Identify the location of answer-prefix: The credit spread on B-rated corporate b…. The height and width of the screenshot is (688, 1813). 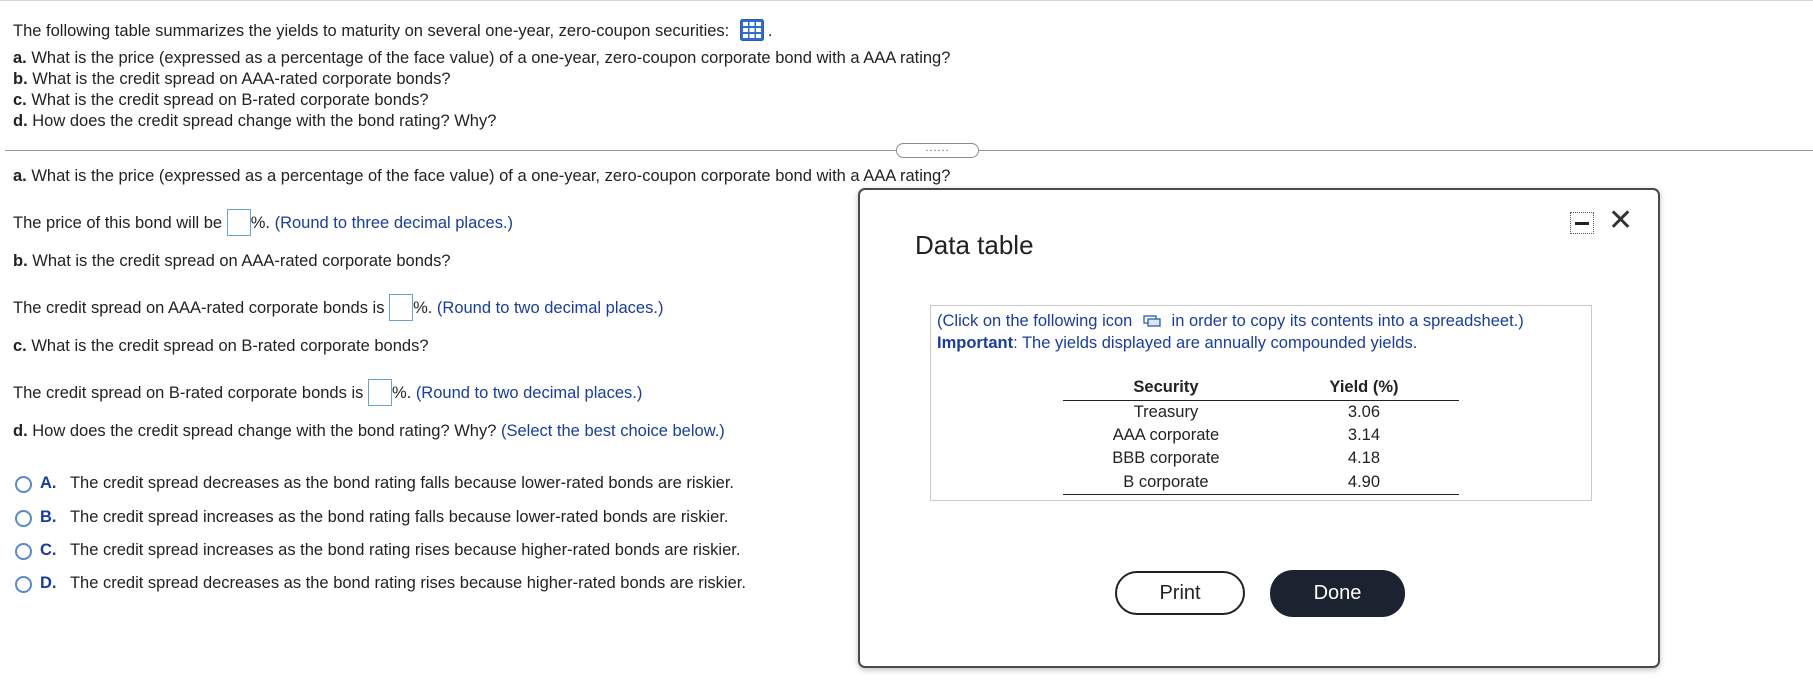
(188, 393).